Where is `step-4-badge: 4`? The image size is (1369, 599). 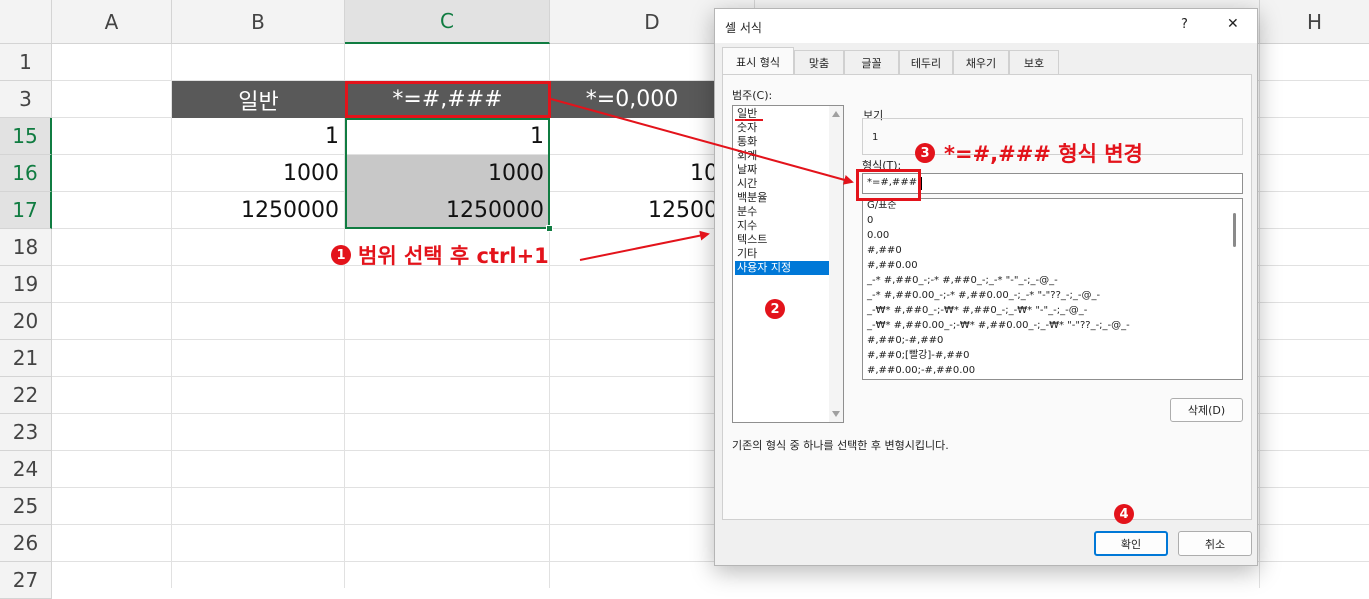 step-4-badge: 4 is located at coordinates (1124, 514).